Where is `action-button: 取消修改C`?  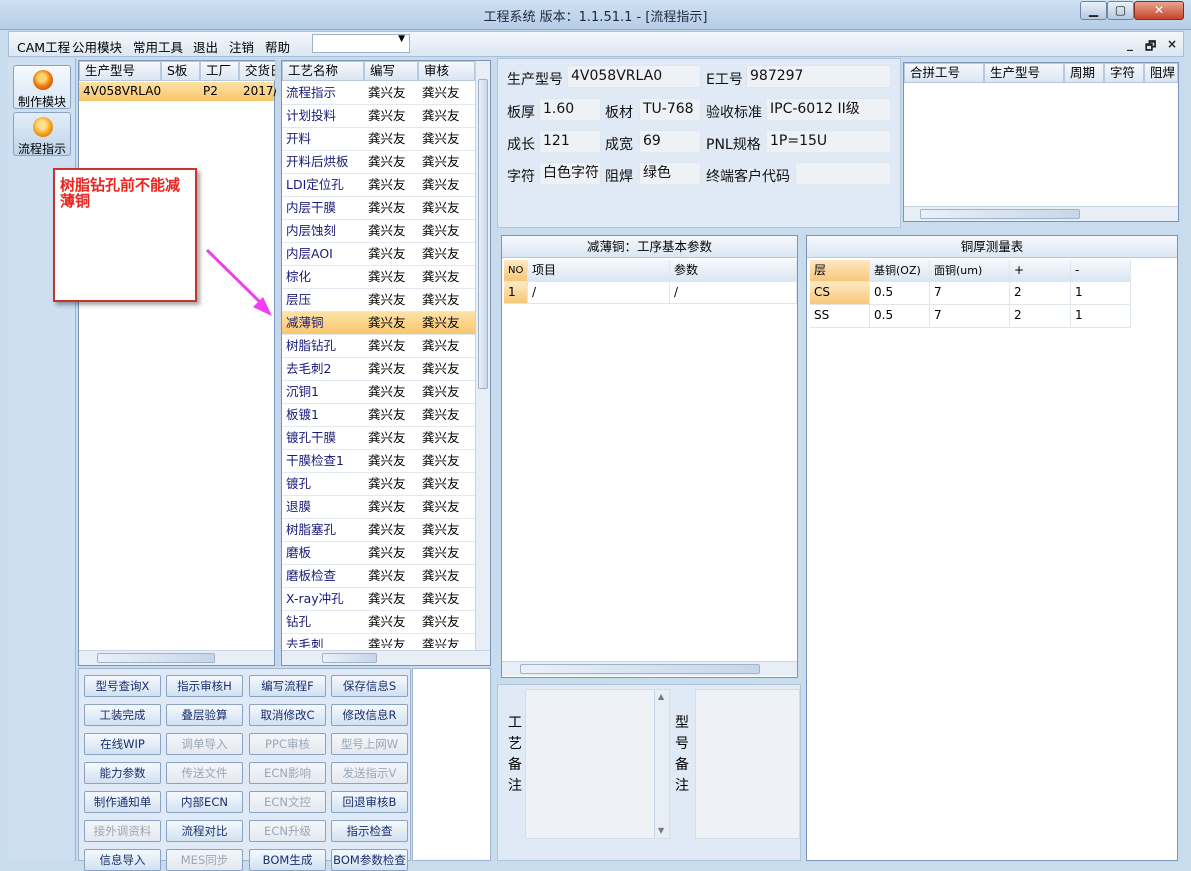
action-button: 取消修改C is located at coordinates (287, 715).